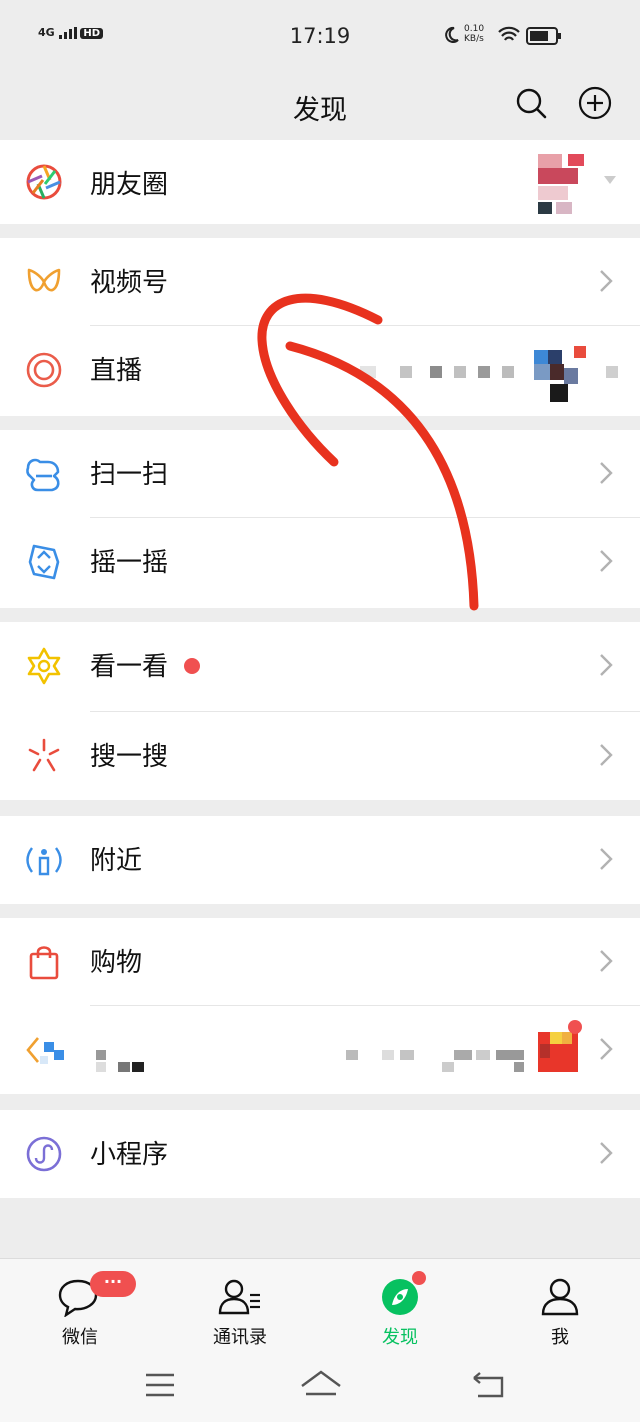 The width and height of the screenshot is (640, 1422). I want to click on tab-chats-label: 微信, so click(80, 1337).